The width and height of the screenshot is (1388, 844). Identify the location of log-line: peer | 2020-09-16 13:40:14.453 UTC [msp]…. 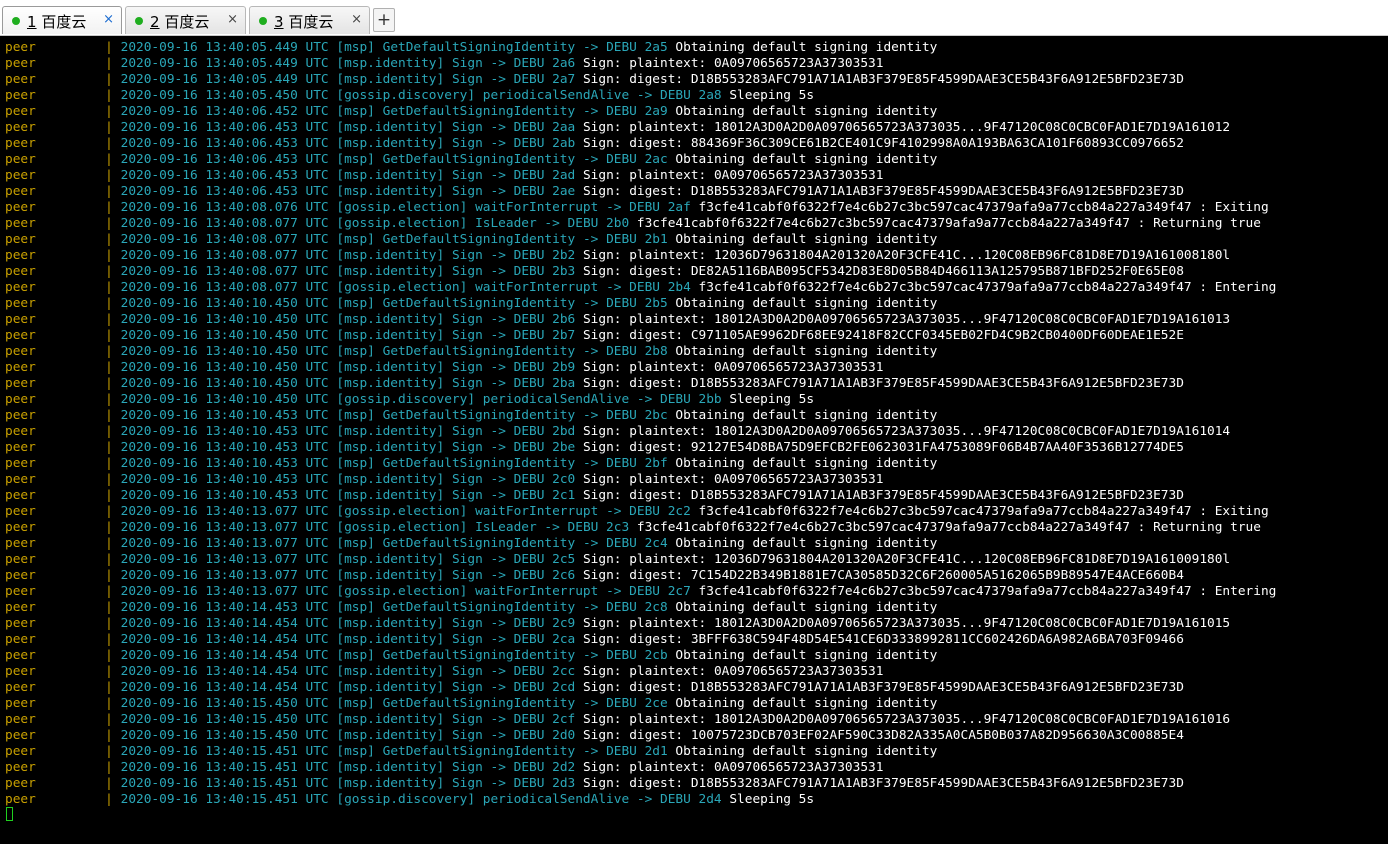
(640, 608).